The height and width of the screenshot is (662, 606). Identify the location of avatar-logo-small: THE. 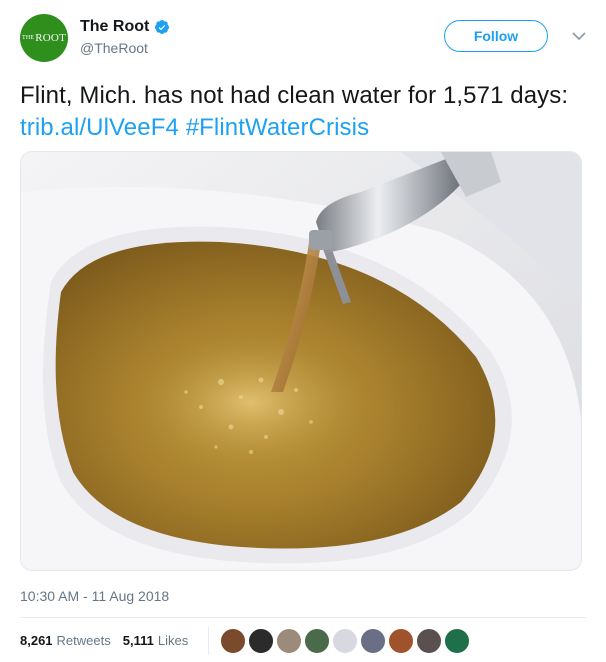
(28, 38).